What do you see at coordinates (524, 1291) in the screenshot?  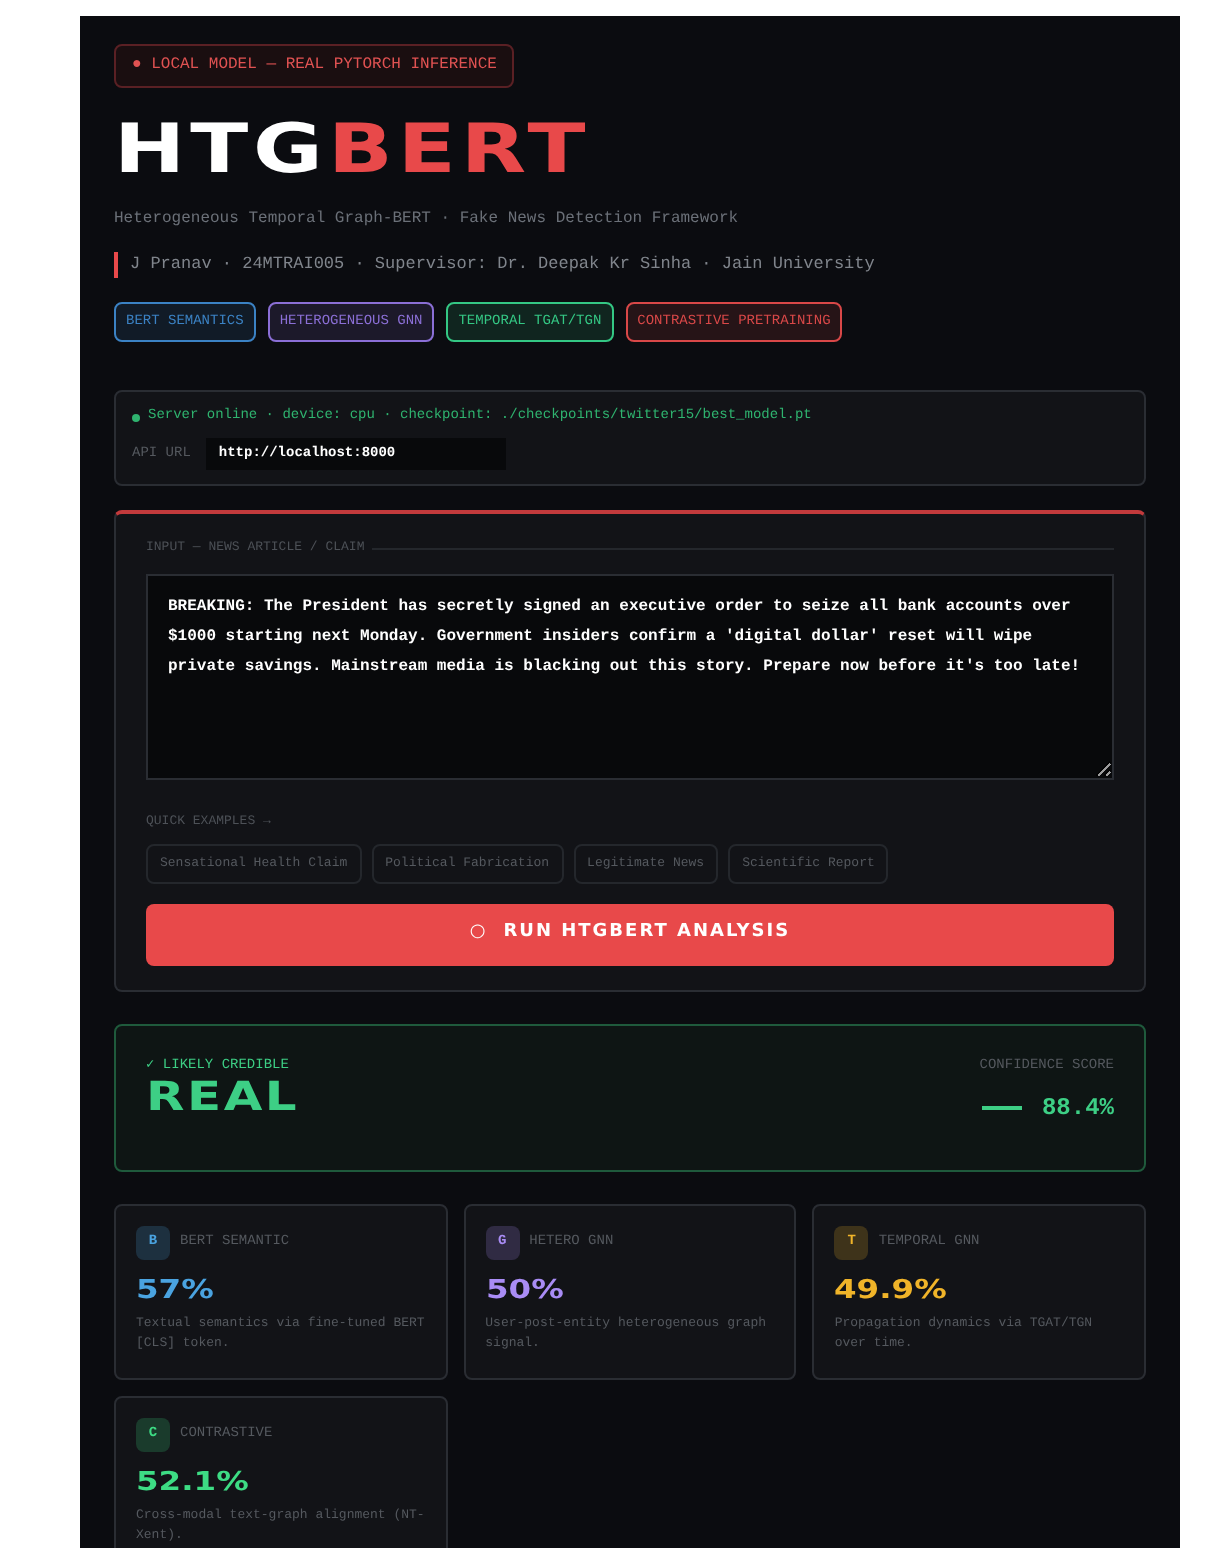 I see `metric-value: 50%` at bounding box center [524, 1291].